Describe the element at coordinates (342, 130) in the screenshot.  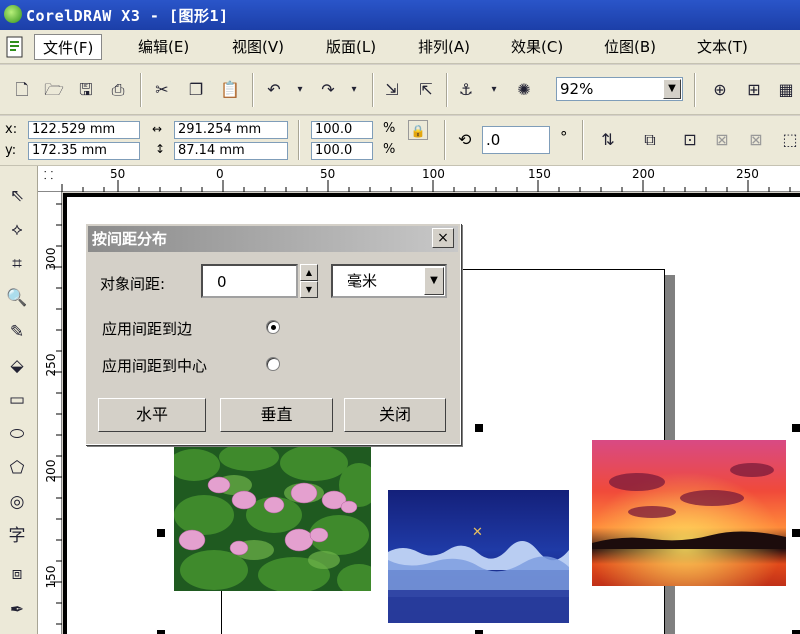
I see `scale-x-field: 100.0` at that location.